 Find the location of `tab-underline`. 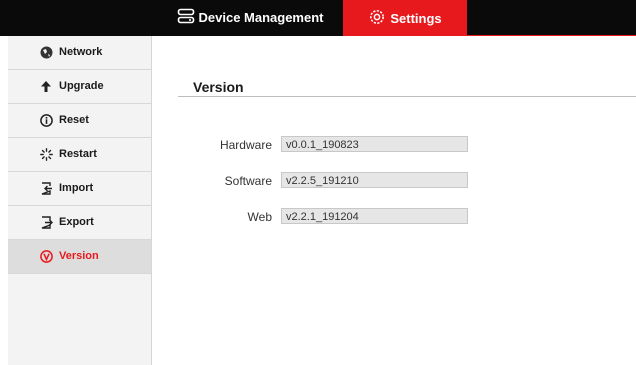

tab-underline is located at coordinates (489, 35).